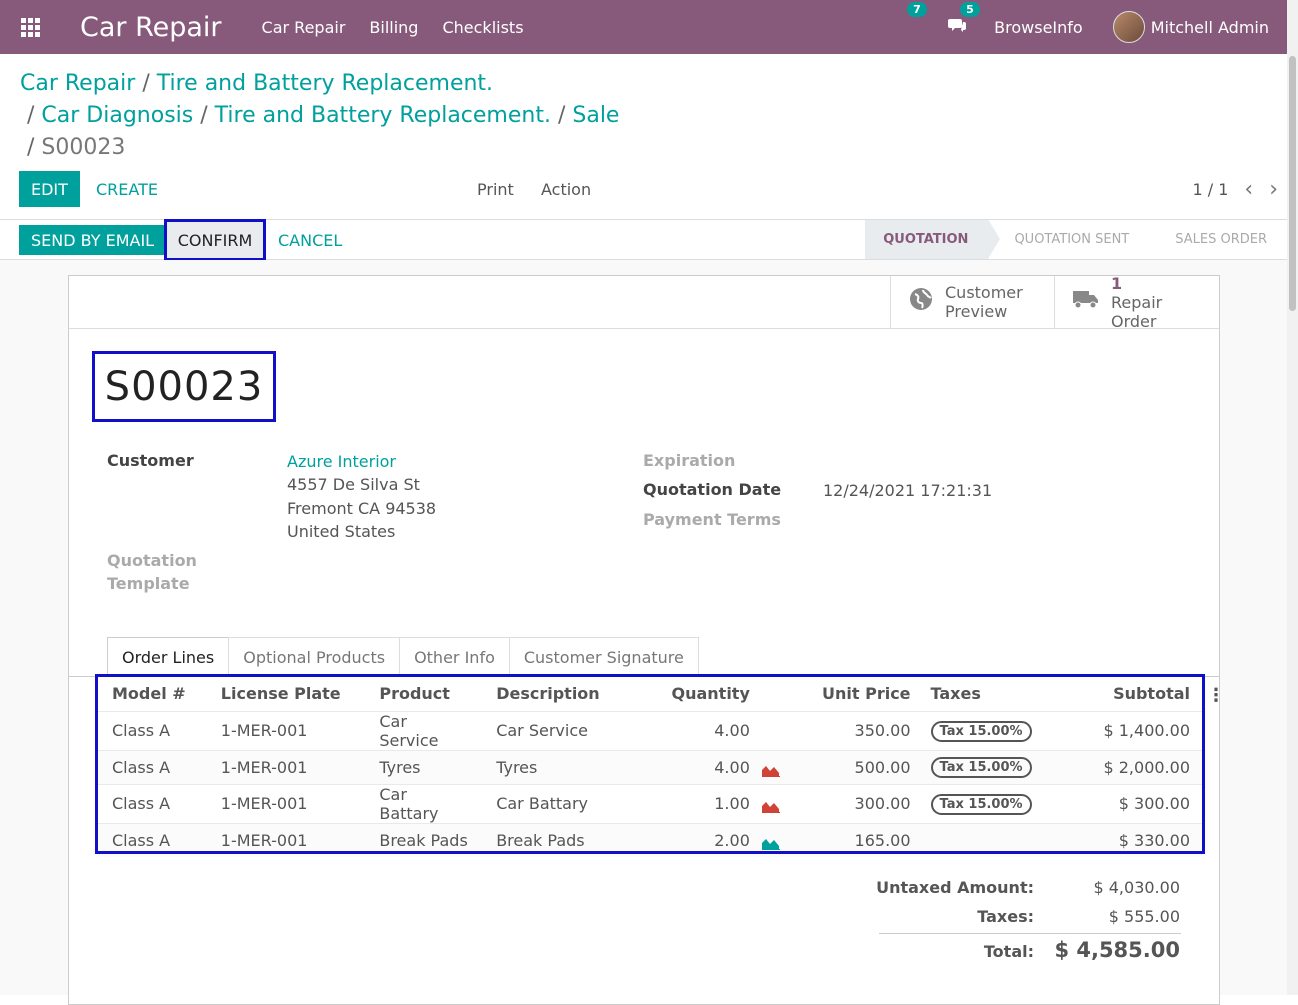 The width and height of the screenshot is (1298, 1005). I want to click on breadcrumb-current: S00023, so click(83, 147).